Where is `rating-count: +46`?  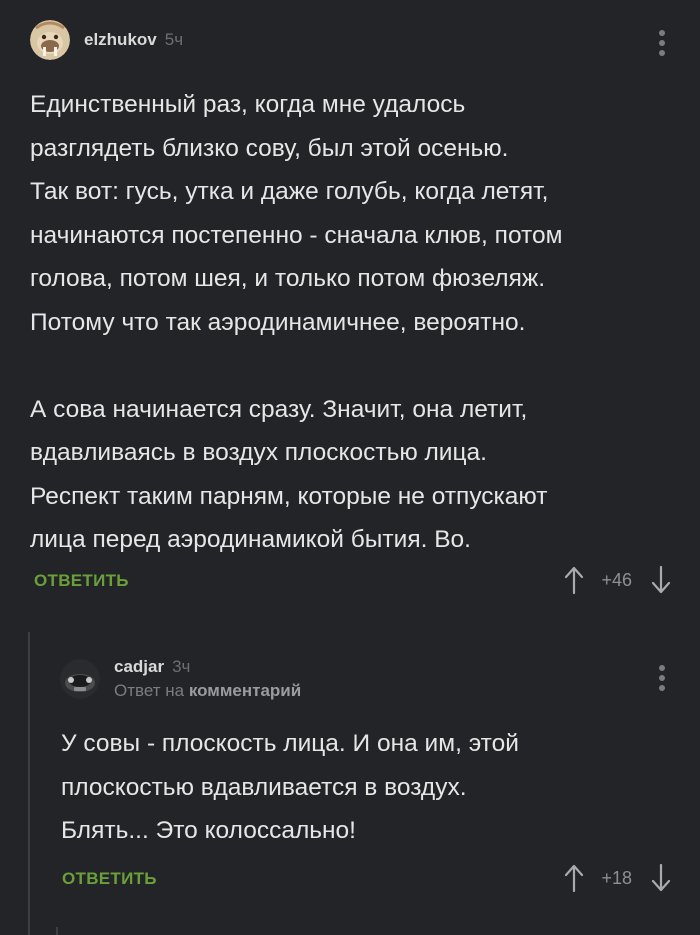
rating-count: +46 is located at coordinates (616, 579).